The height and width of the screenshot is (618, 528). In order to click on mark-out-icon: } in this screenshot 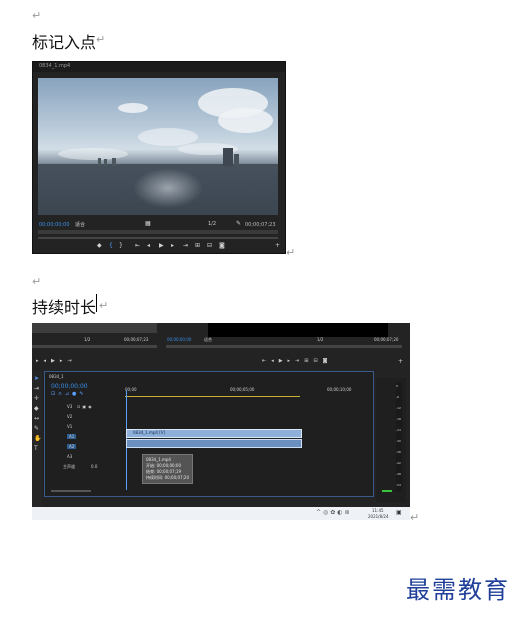, I will do `click(121, 245)`.